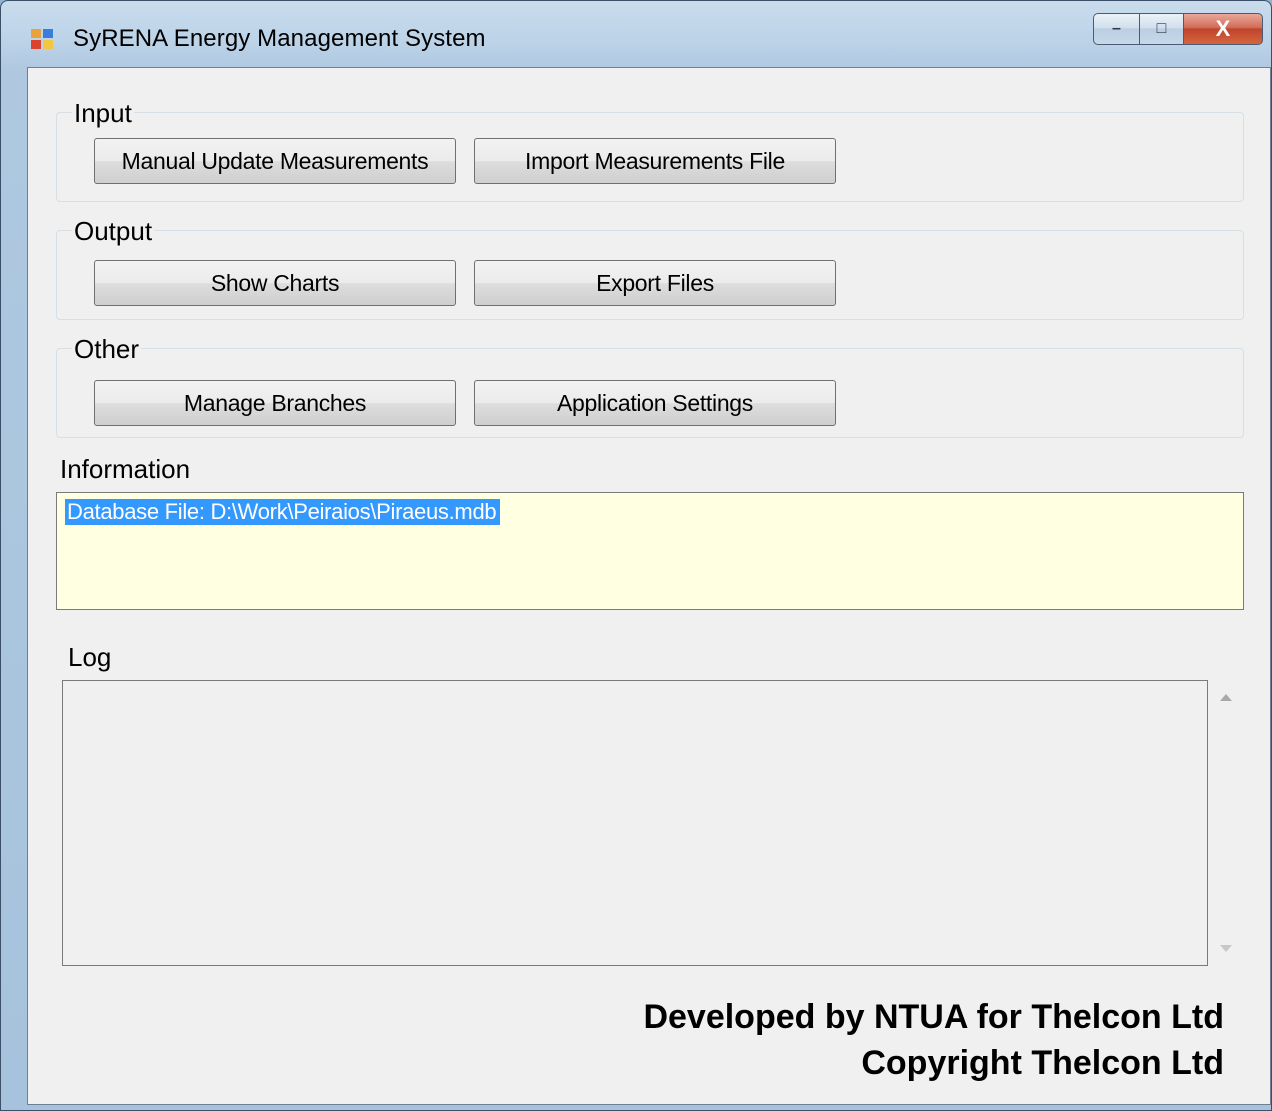  Describe the element at coordinates (655, 403) in the screenshot. I see `application-settings-button: Application Settings` at that location.